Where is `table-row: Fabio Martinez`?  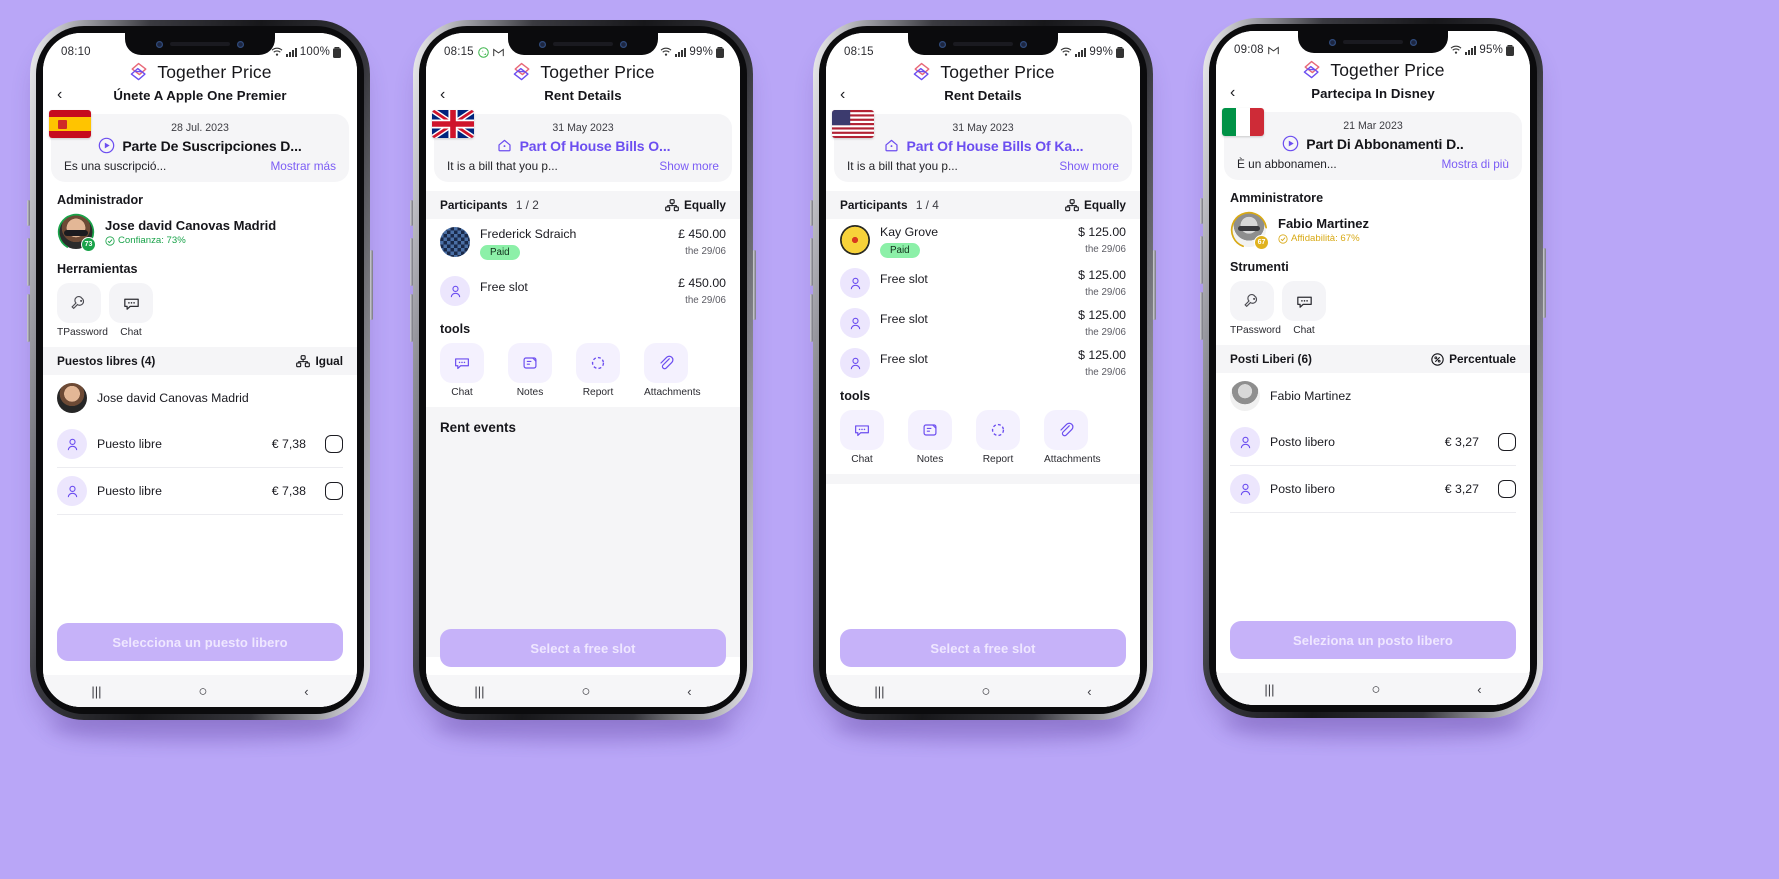
table-row: Fabio Martinez is located at coordinates (1373, 396).